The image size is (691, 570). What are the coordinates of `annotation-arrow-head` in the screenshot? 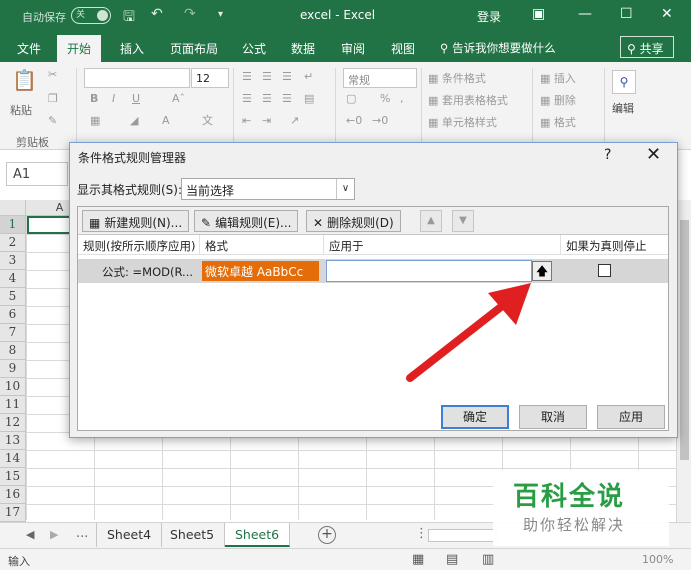 It's located at (509, 304).